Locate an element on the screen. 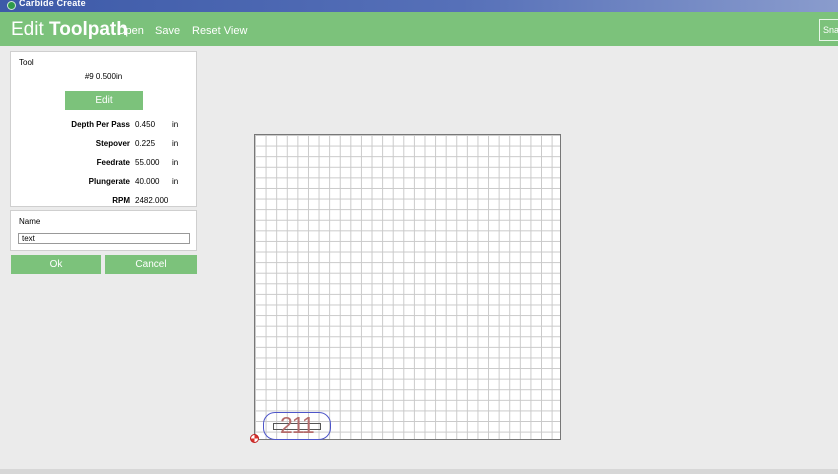 The height and width of the screenshot is (474, 838). toolpath-name-input: text is located at coordinates (104, 238).